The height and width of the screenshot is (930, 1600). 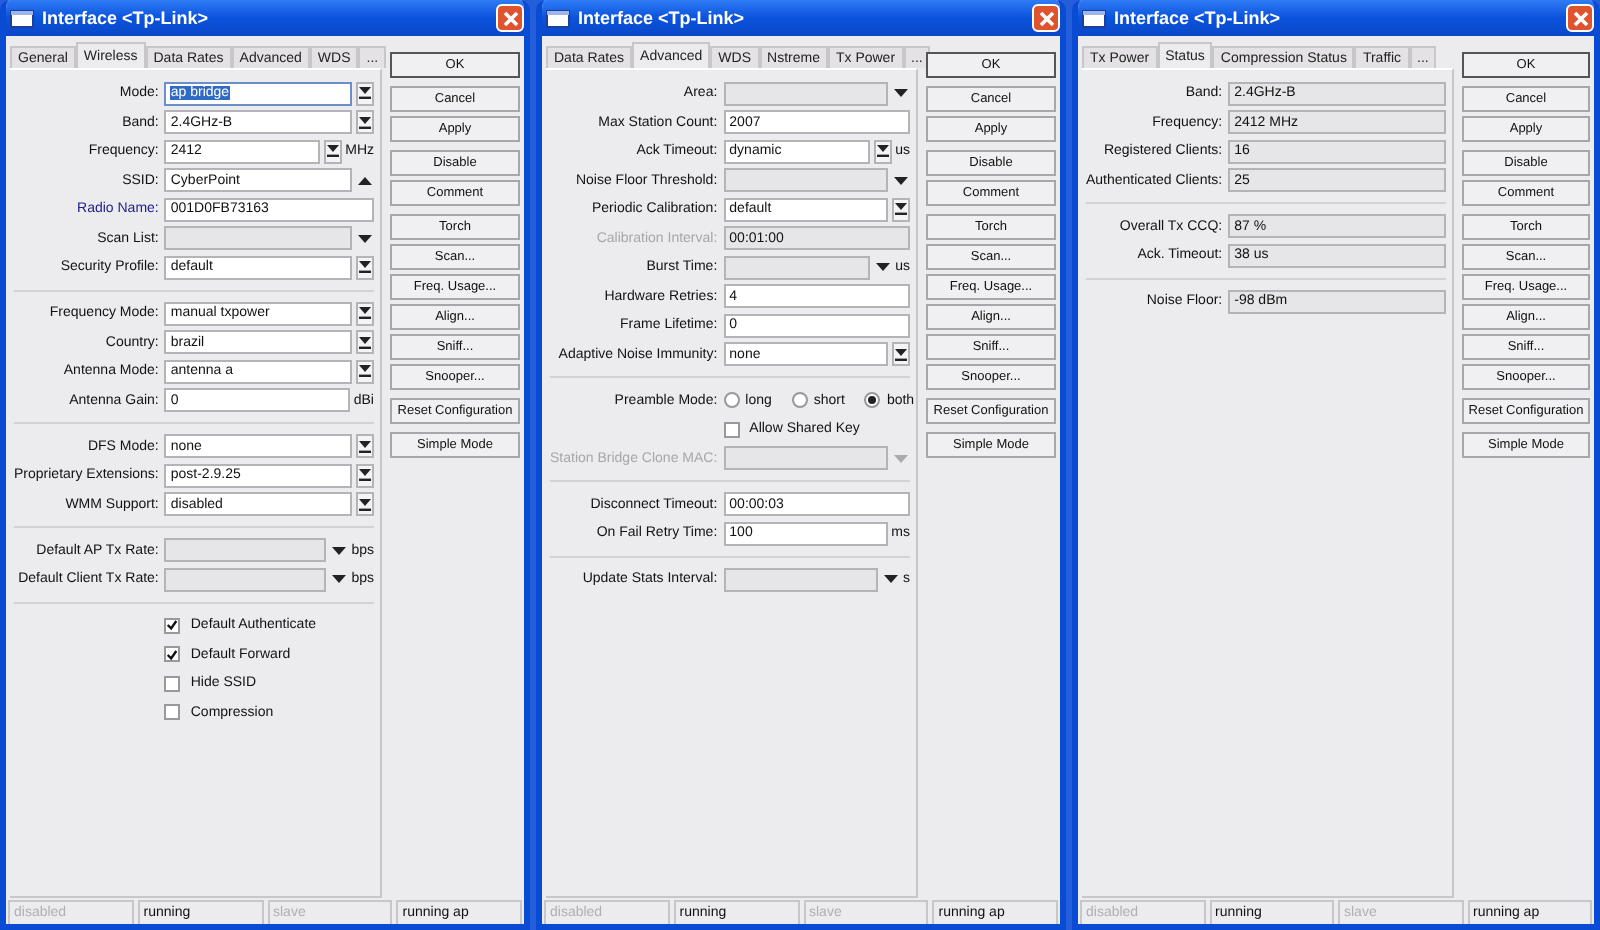 What do you see at coordinates (365, 180) in the screenshot?
I see `up-arrow-icon` at bounding box center [365, 180].